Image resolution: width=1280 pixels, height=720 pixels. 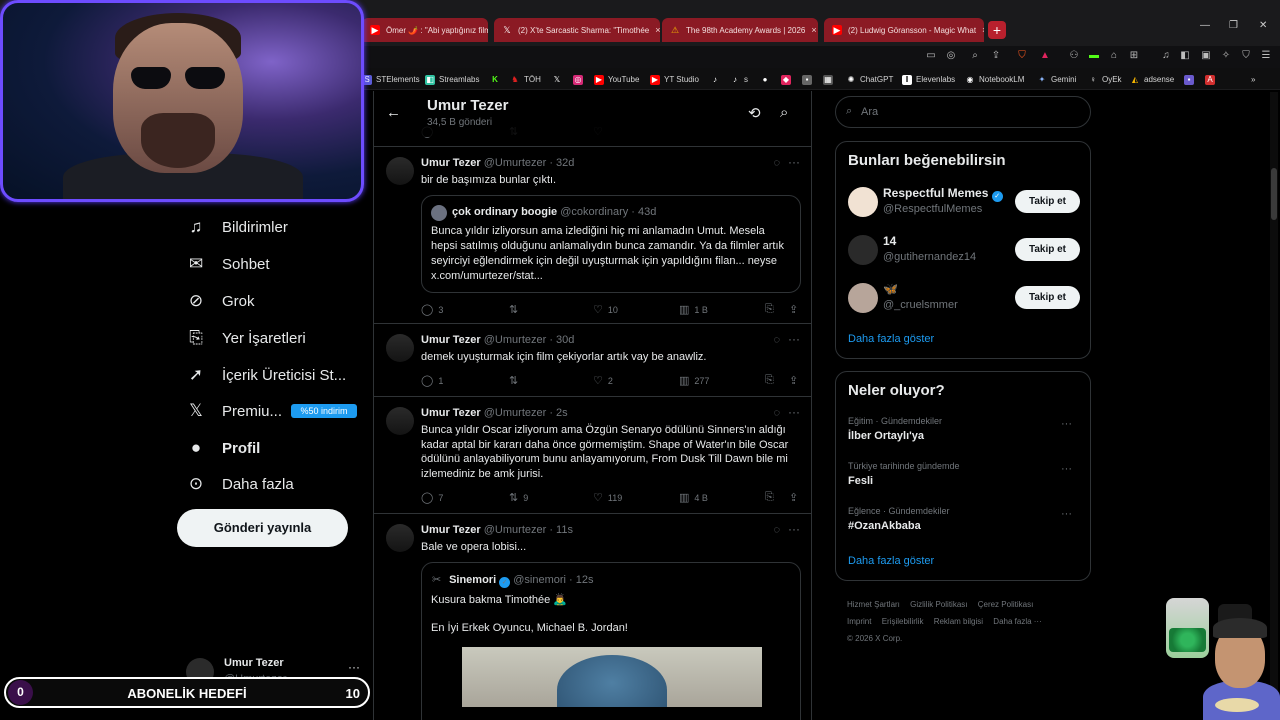 What do you see at coordinates (859, 621) in the screenshot?
I see `footer-link: Imprint` at bounding box center [859, 621].